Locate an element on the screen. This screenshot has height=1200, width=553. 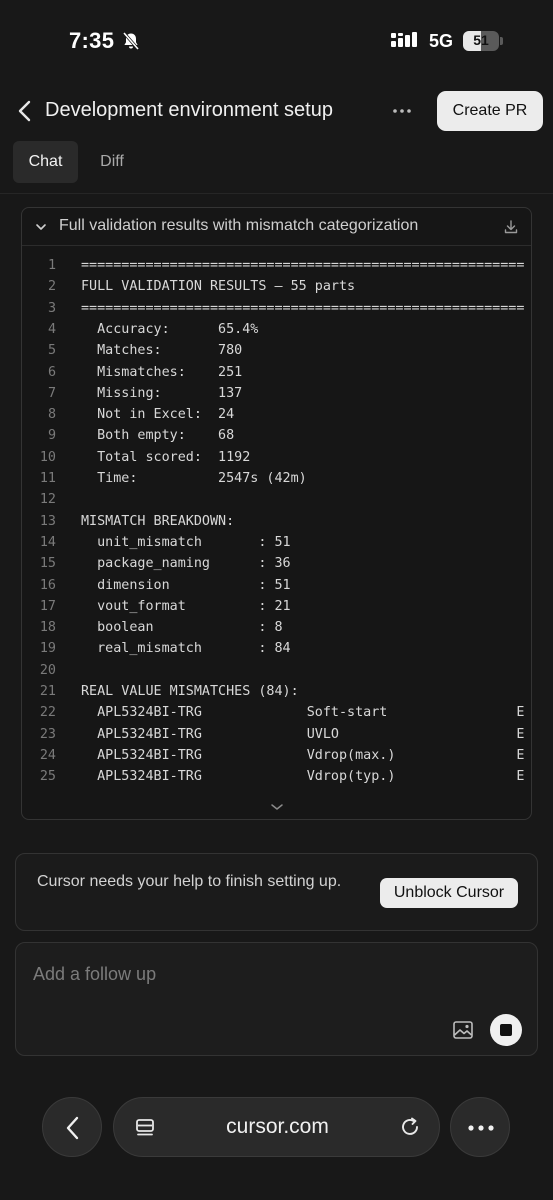
line-number: 16 is located at coordinates (47, 585).